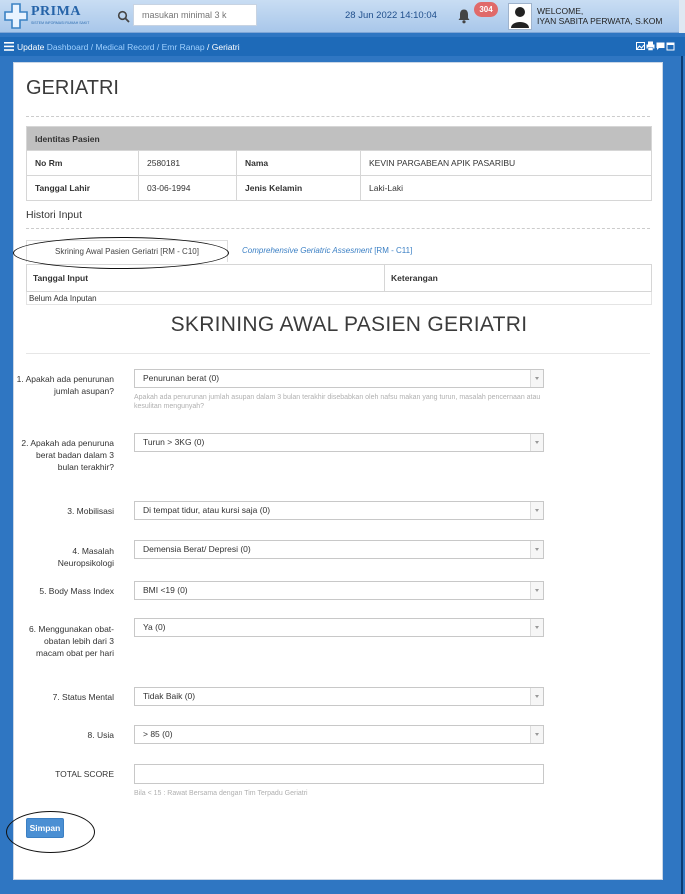 The width and height of the screenshot is (685, 894). Describe the element at coordinates (339, 378) in the screenshot. I see `question-1-select: Penurunan berat (0)` at that location.